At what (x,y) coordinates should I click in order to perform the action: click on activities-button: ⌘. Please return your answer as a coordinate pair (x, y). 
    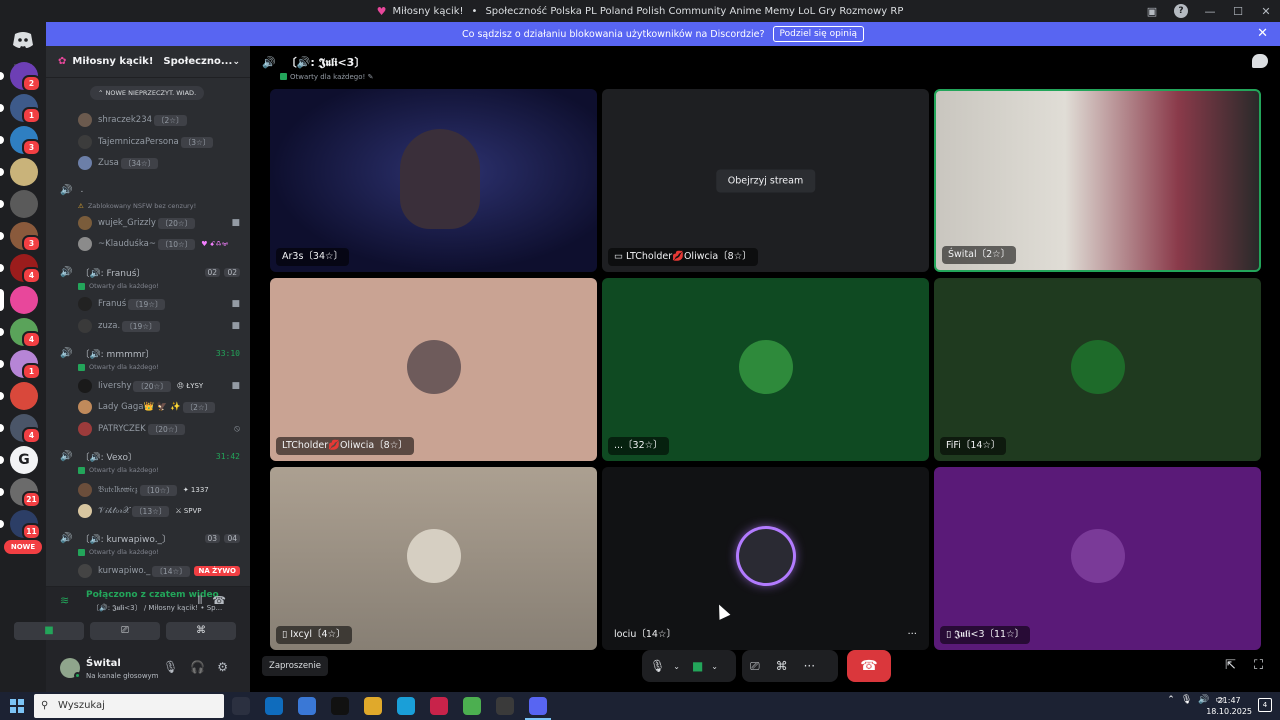
    Looking at the image, I should click on (201, 631).